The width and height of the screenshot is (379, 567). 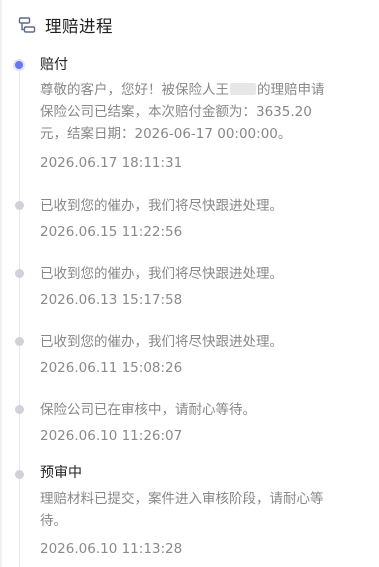 What do you see at coordinates (111, 368) in the screenshot?
I see `event-time: 2026.06.11 15:08:26` at bounding box center [111, 368].